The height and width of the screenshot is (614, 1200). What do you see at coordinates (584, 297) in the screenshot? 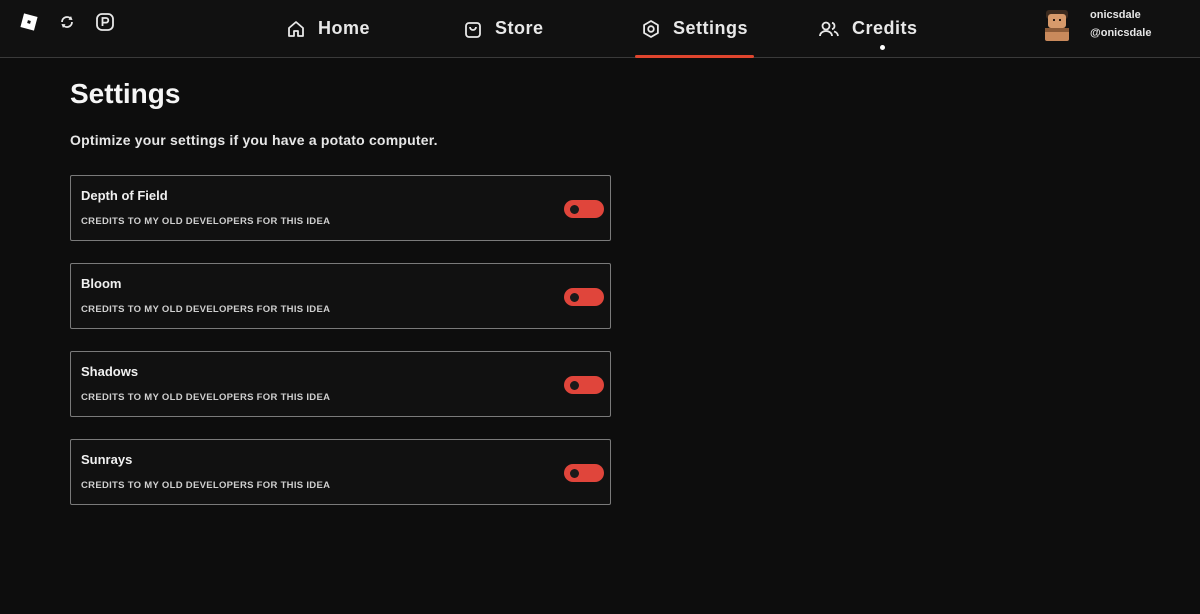
I see `bloom-toggle` at bounding box center [584, 297].